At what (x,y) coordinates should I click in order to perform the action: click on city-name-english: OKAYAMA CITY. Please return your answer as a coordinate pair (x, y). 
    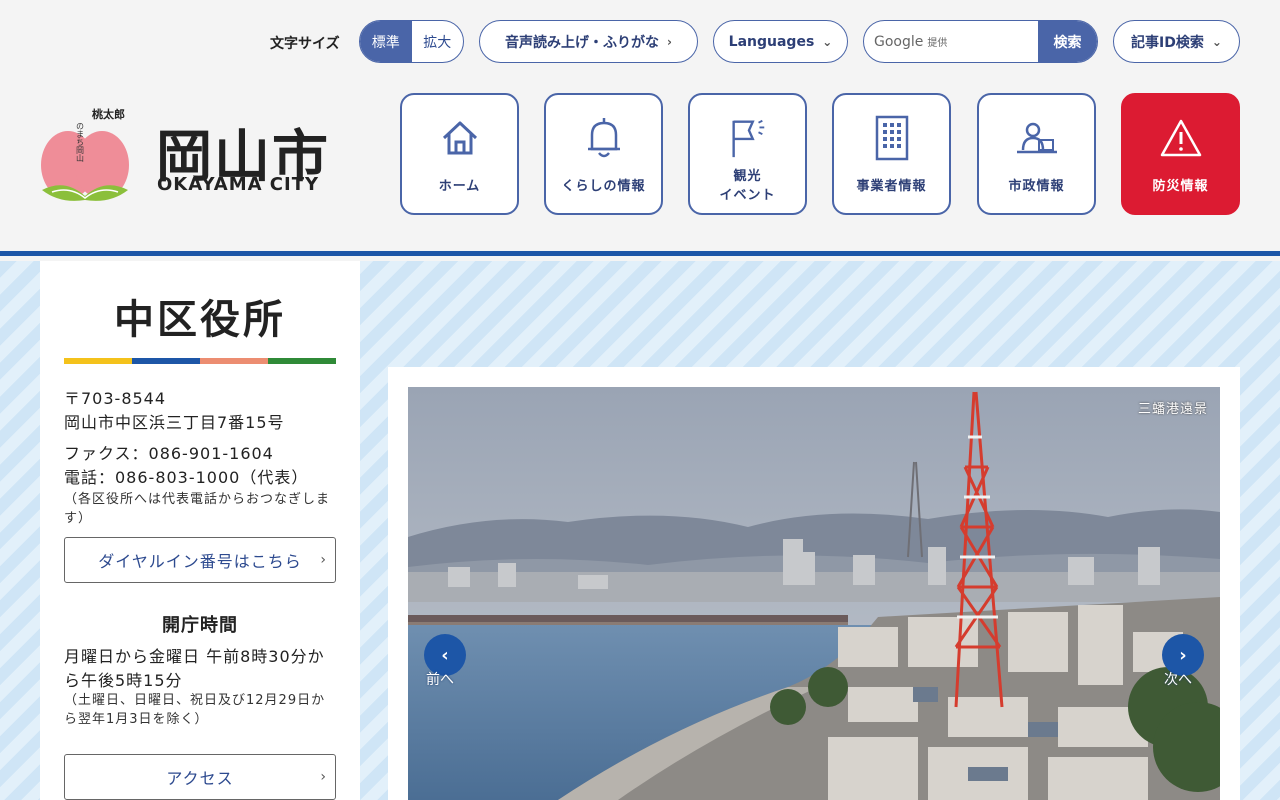
    Looking at the image, I should click on (238, 184).